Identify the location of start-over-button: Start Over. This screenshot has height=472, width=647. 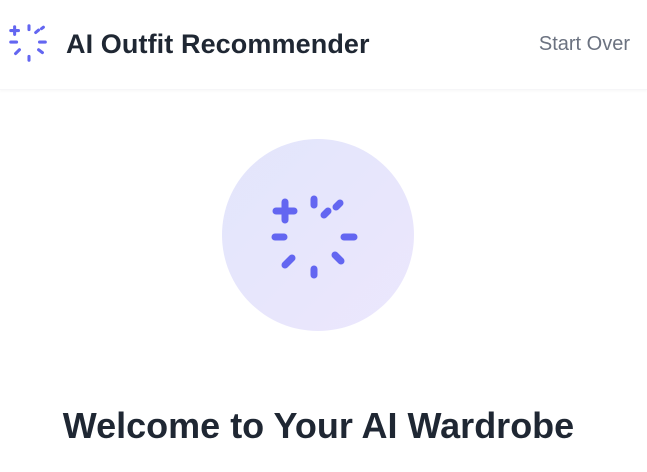
(584, 44).